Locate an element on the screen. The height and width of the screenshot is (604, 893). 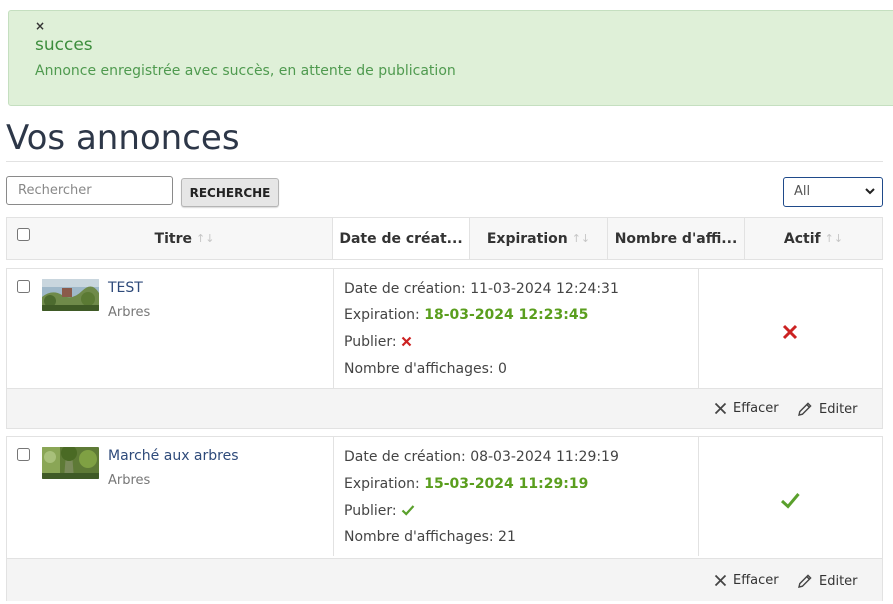
expiration-date: Expiration: 15-03-2024 11:29:19 is located at coordinates (466, 484).